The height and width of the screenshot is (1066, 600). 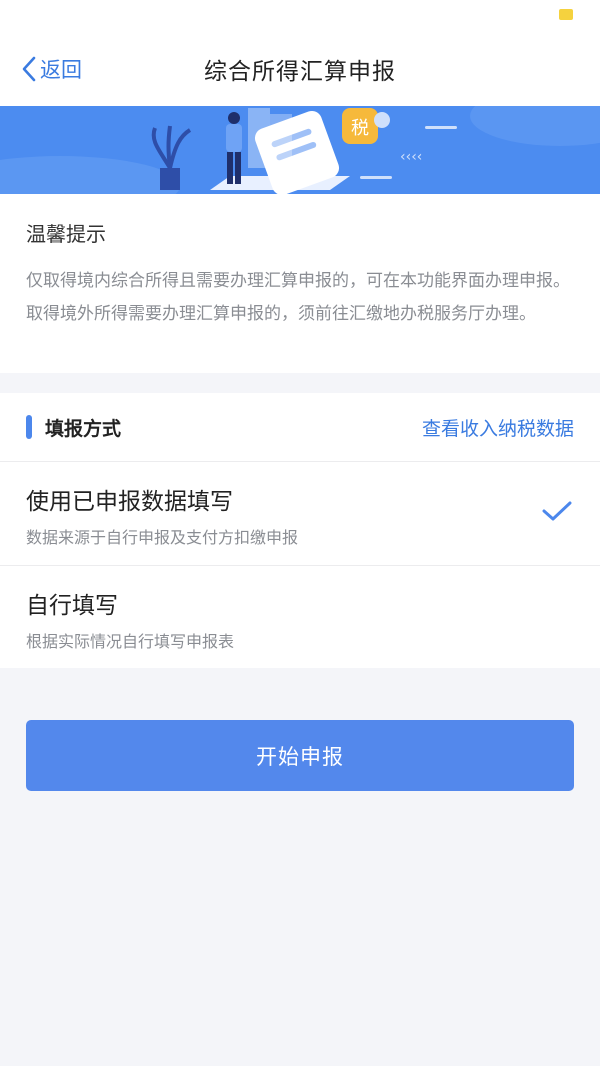 What do you see at coordinates (130, 641) in the screenshot?
I see `option-desc: 根据实际情况自行填写申报表` at bounding box center [130, 641].